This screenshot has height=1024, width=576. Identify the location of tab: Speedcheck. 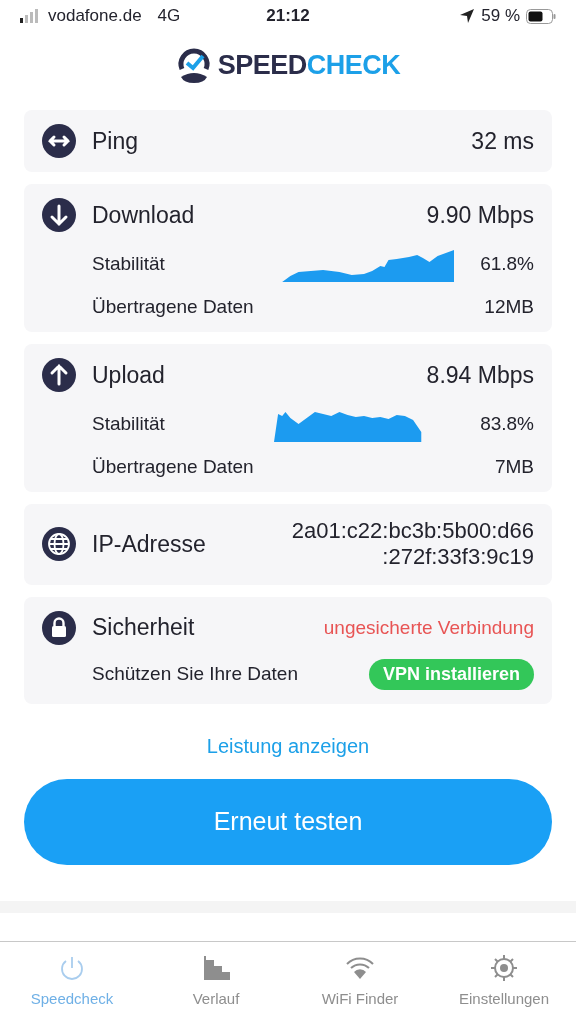
(72, 979).